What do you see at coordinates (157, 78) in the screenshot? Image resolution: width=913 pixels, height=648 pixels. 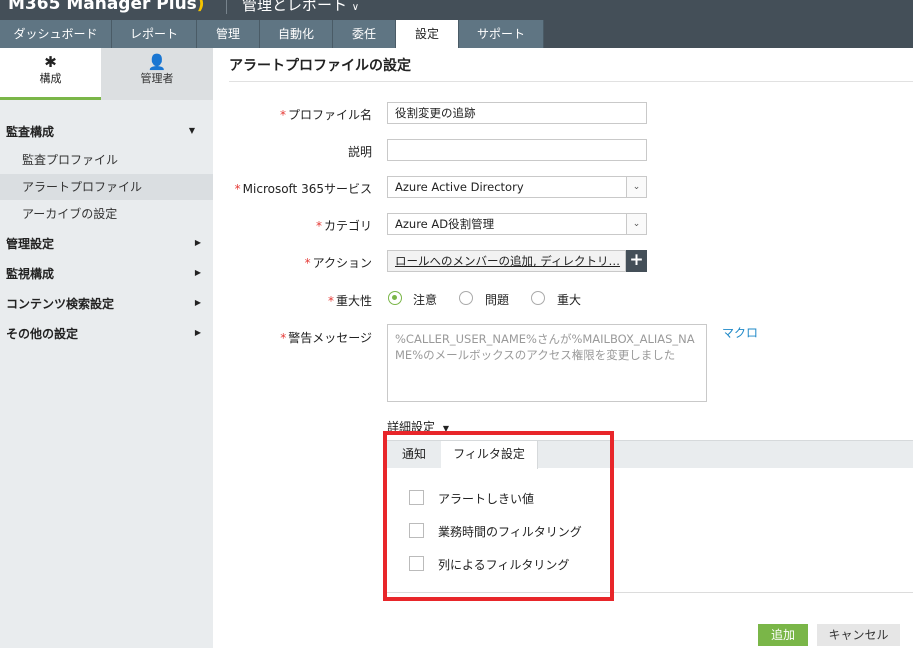 I see `subtab-label: 管理者` at bounding box center [157, 78].